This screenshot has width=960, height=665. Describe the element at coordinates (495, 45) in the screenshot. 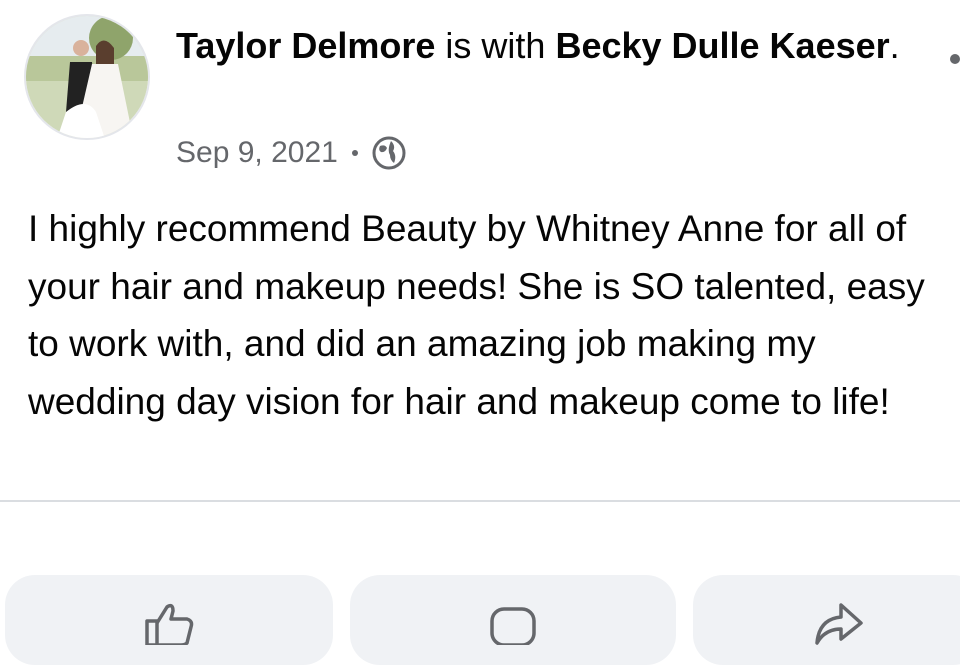

I see `with-text: is with` at that location.